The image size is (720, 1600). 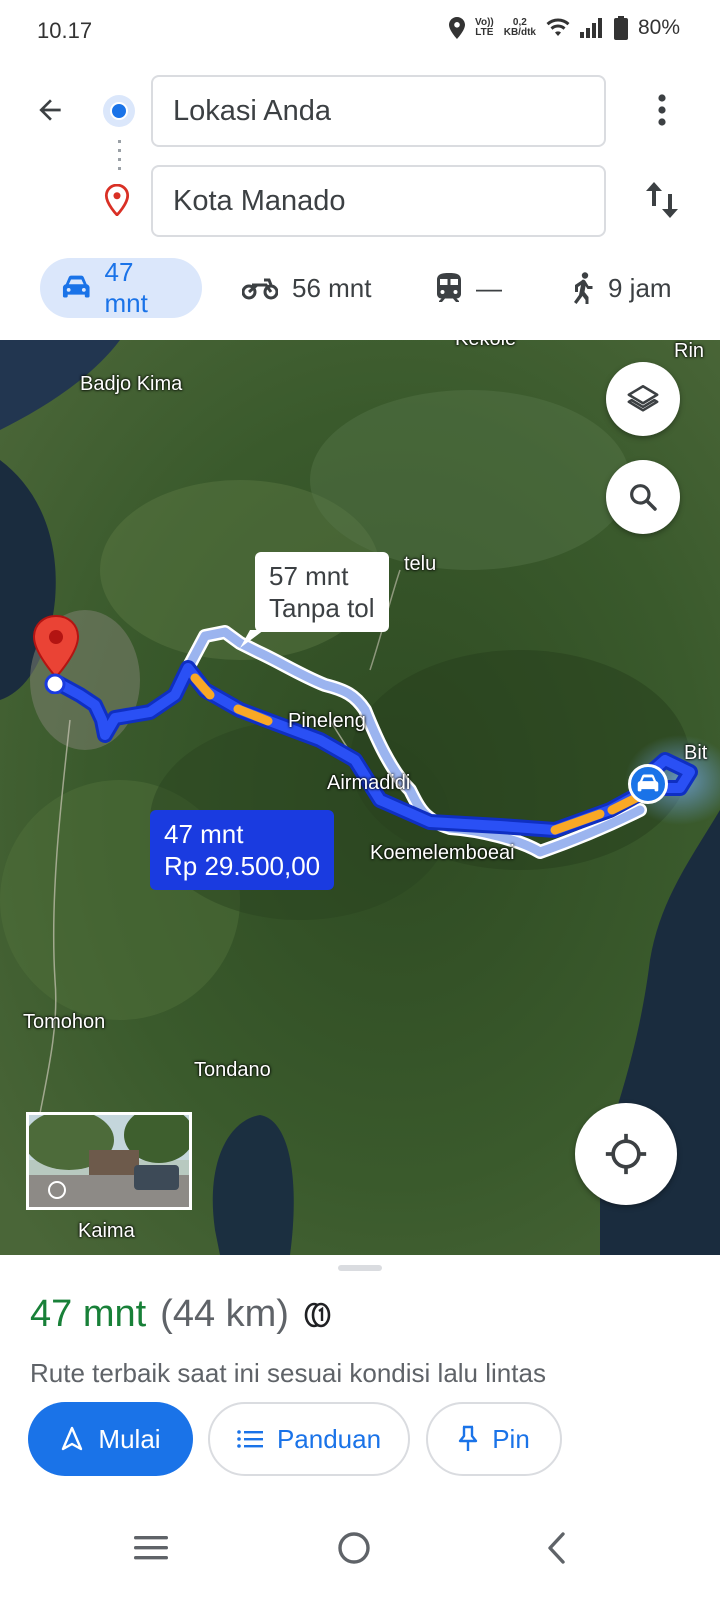 What do you see at coordinates (64, 1022) in the screenshot?
I see `map-label: Tomohon` at bounding box center [64, 1022].